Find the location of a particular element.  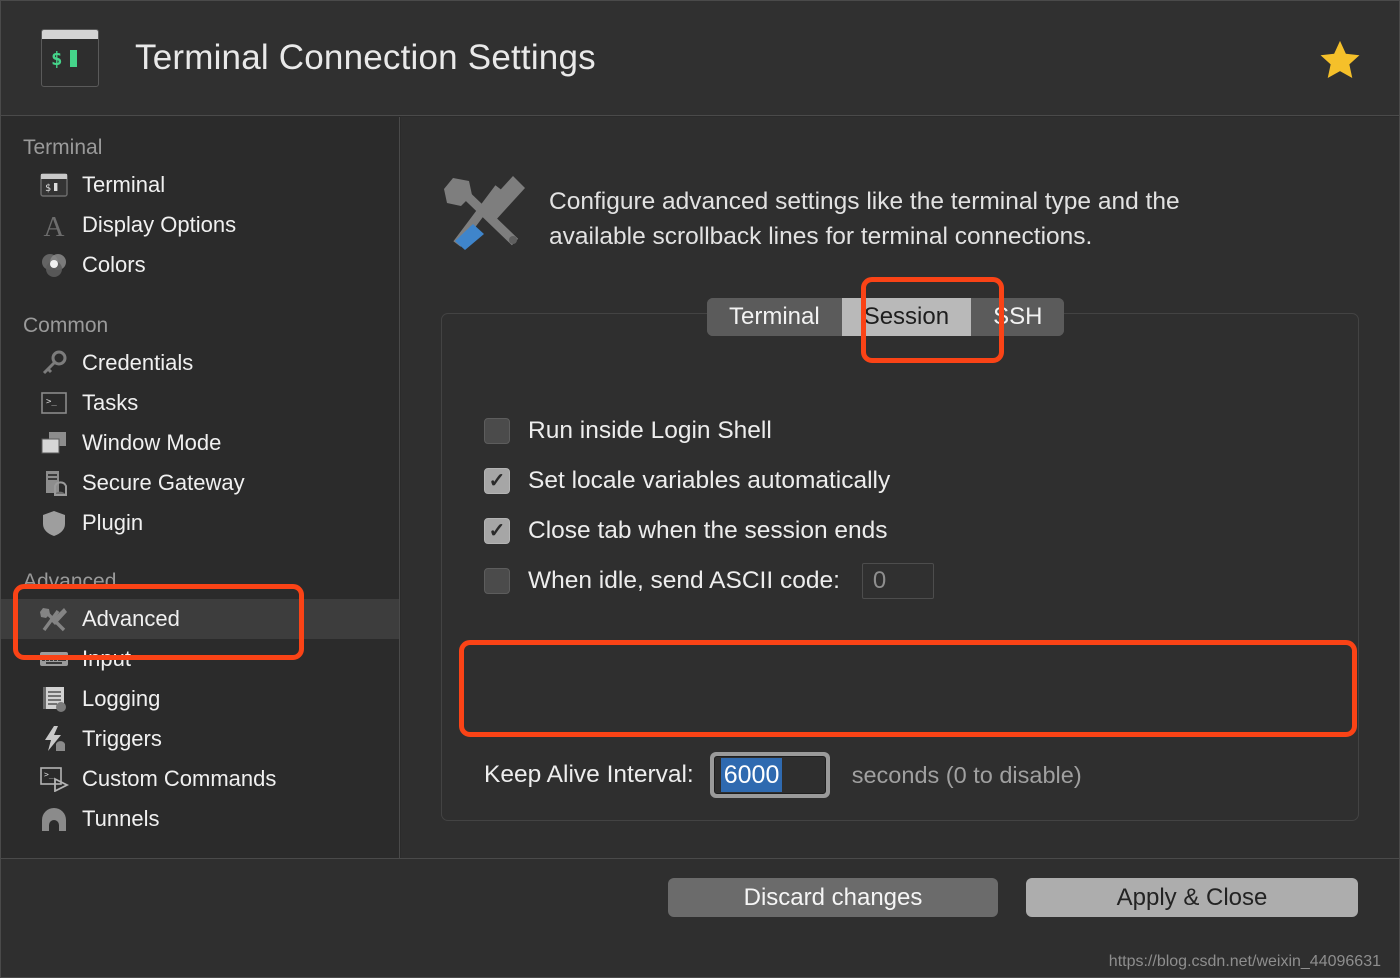

tab-bar: Terminal Session SSH is located at coordinates (886, 317).